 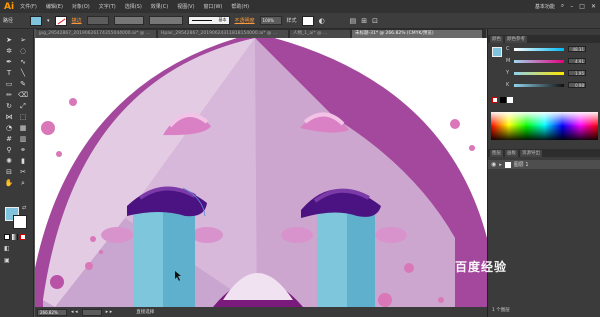 I want to click on tab-layers: 图层, so click(x=496, y=153).